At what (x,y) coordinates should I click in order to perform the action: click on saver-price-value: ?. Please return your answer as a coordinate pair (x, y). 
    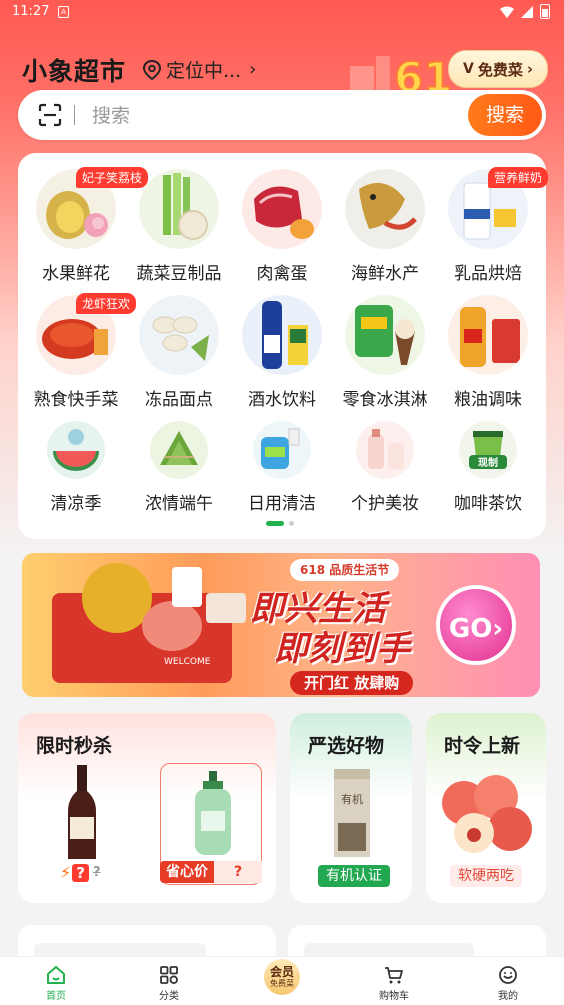
    Looking at the image, I should click on (238, 872).